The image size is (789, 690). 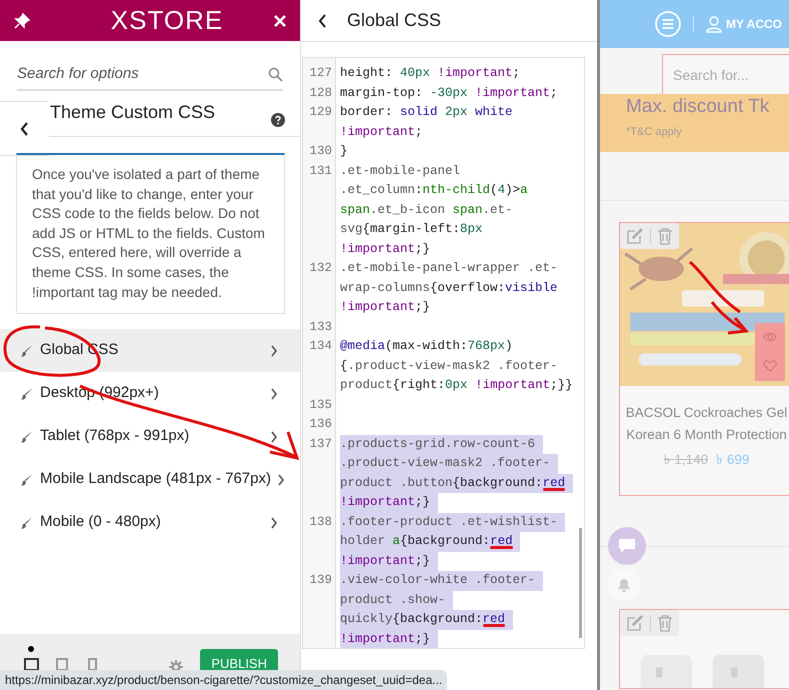 What do you see at coordinates (714, 24) in the screenshot?
I see `user-icon` at bounding box center [714, 24].